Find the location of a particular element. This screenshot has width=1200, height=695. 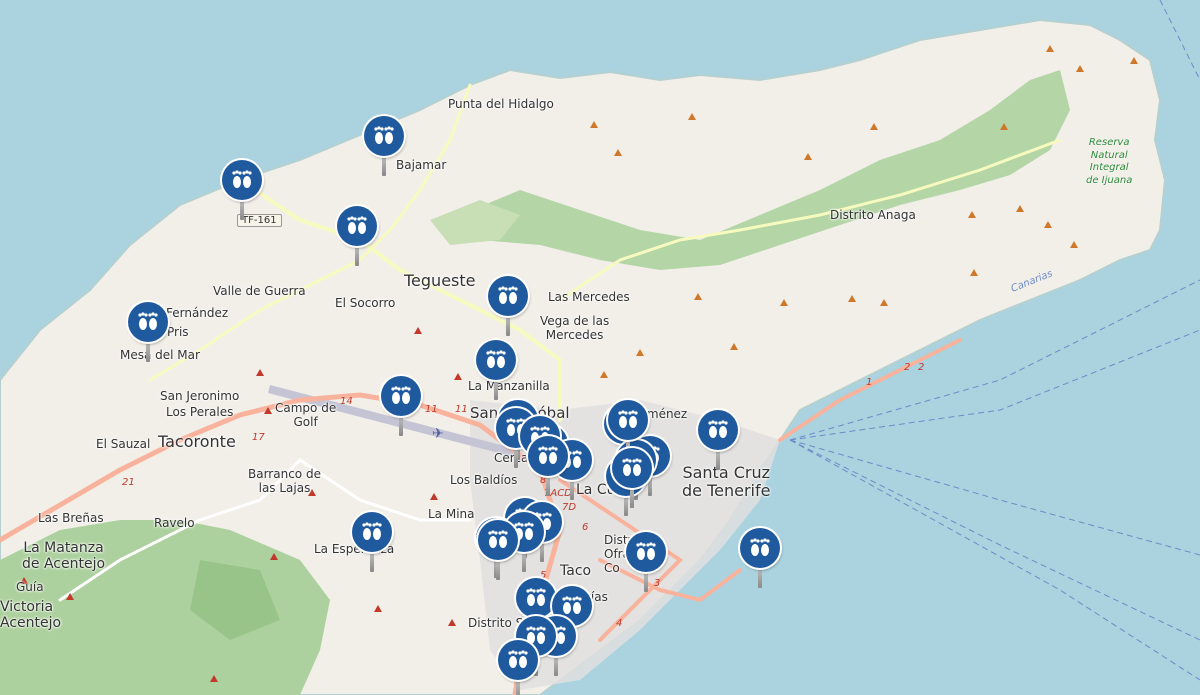

place-label: Pris is located at coordinates (178, 332).